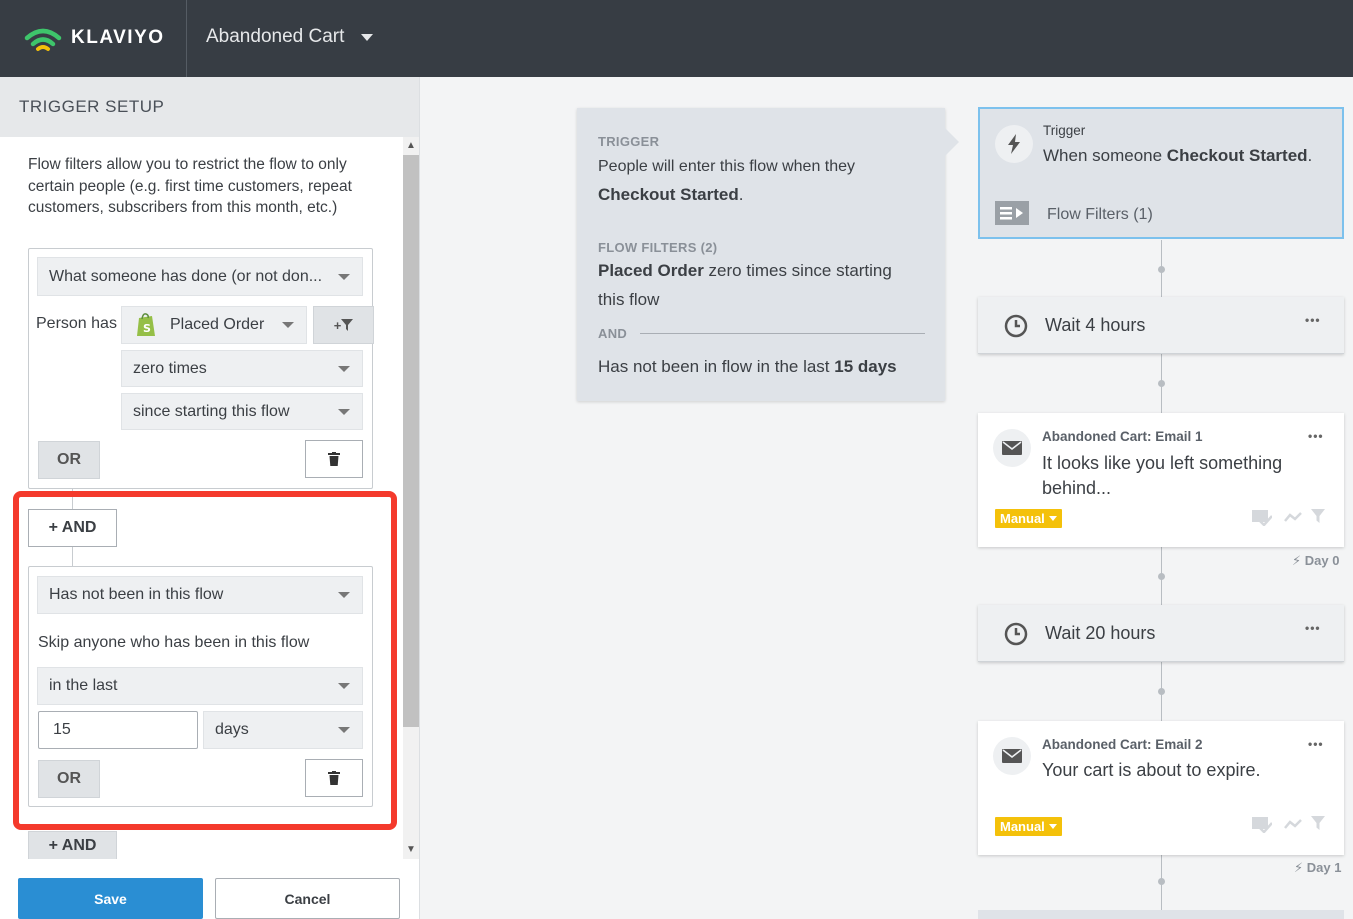 This screenshot has height=919, width=1353. I want to click on flow-filters-icon, so click(1012, 213).